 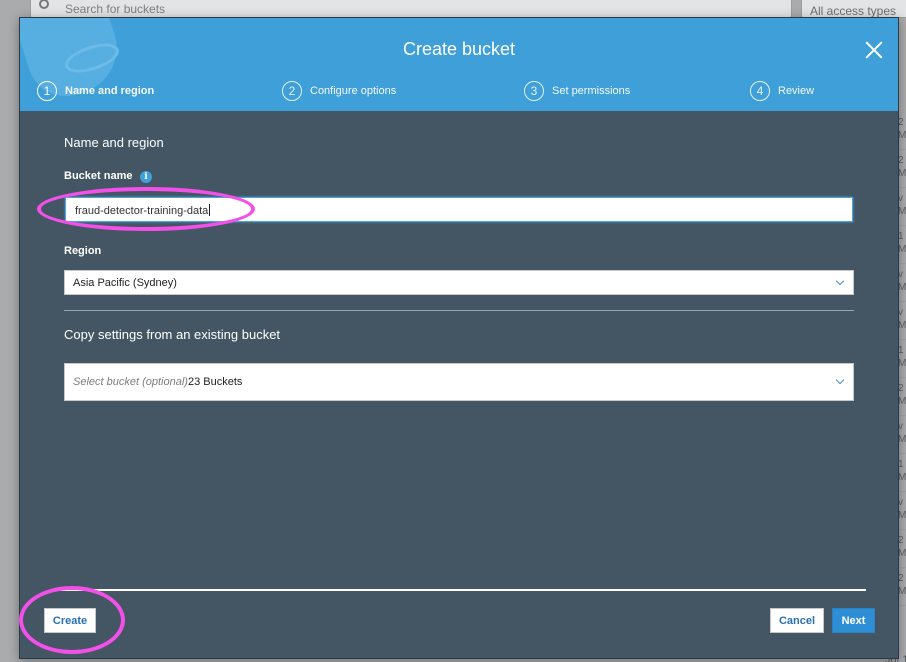 I want to click on section-title: Name and region, so click(x=114, y=142).